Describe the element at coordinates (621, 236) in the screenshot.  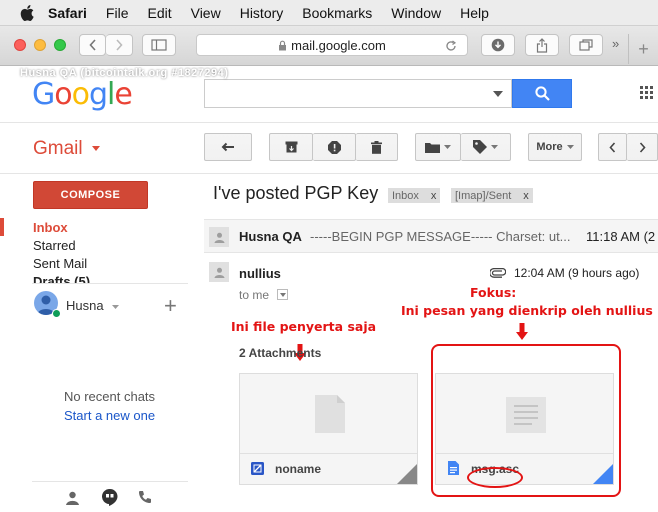
I see `collapsed-time: 11:18 AM (2` at that location.